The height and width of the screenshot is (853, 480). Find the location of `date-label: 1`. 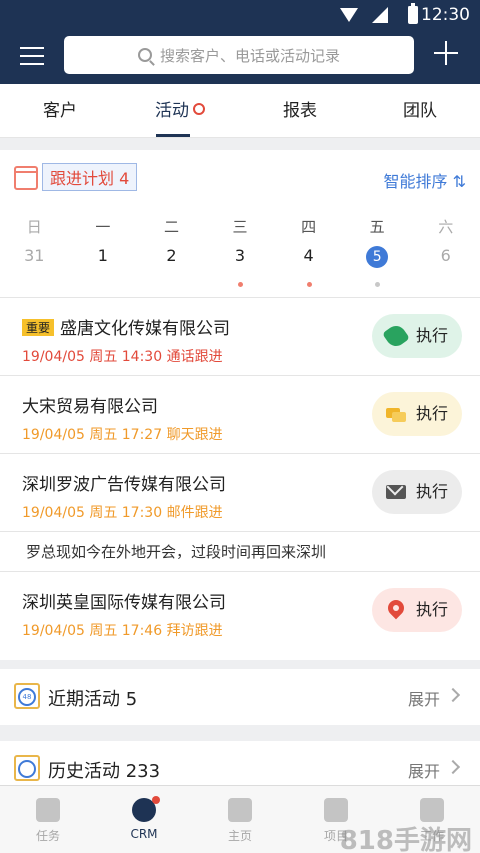

date-label: 1 is located at coordinates (102, 255).